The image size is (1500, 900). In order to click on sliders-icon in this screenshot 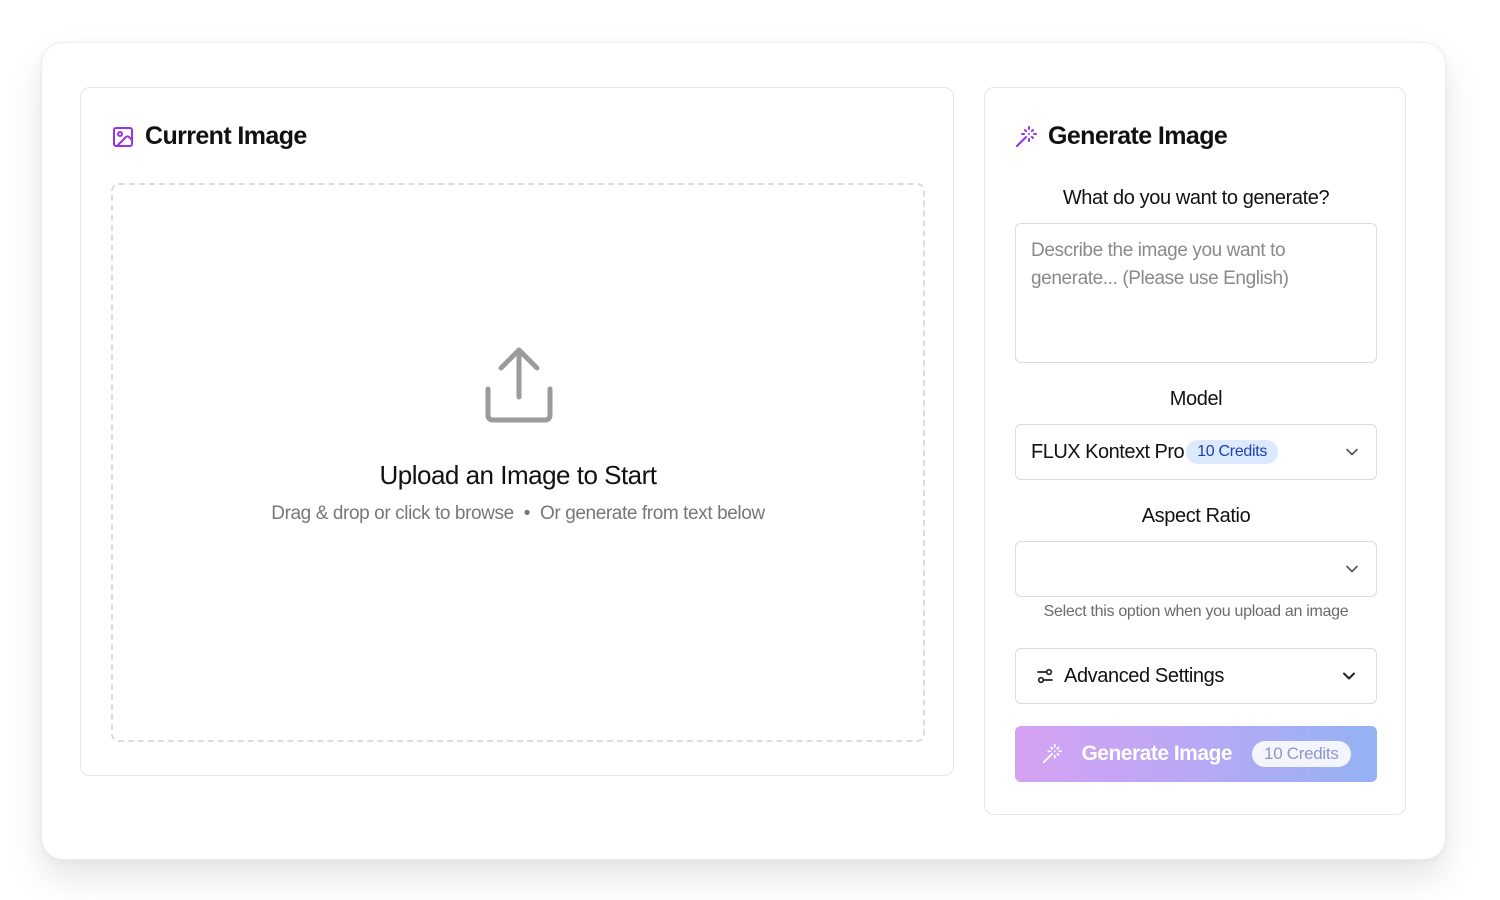, I will do `click(1045, 676)`.